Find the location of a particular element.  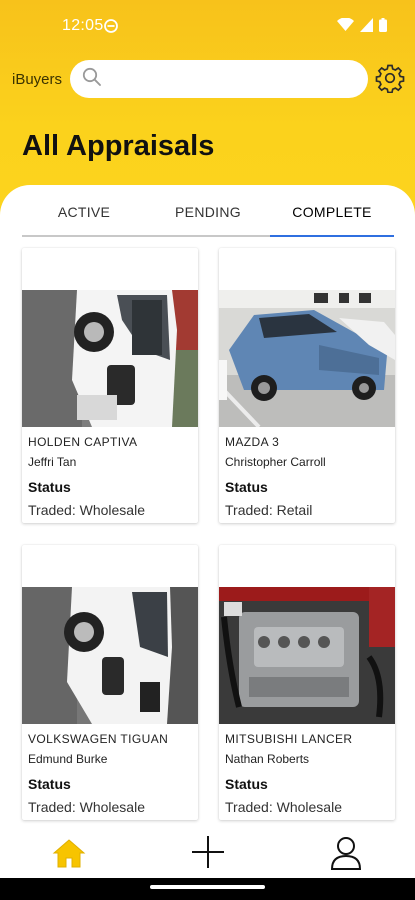

tab-active: ACTIVE is located at coordinates (84, 217).